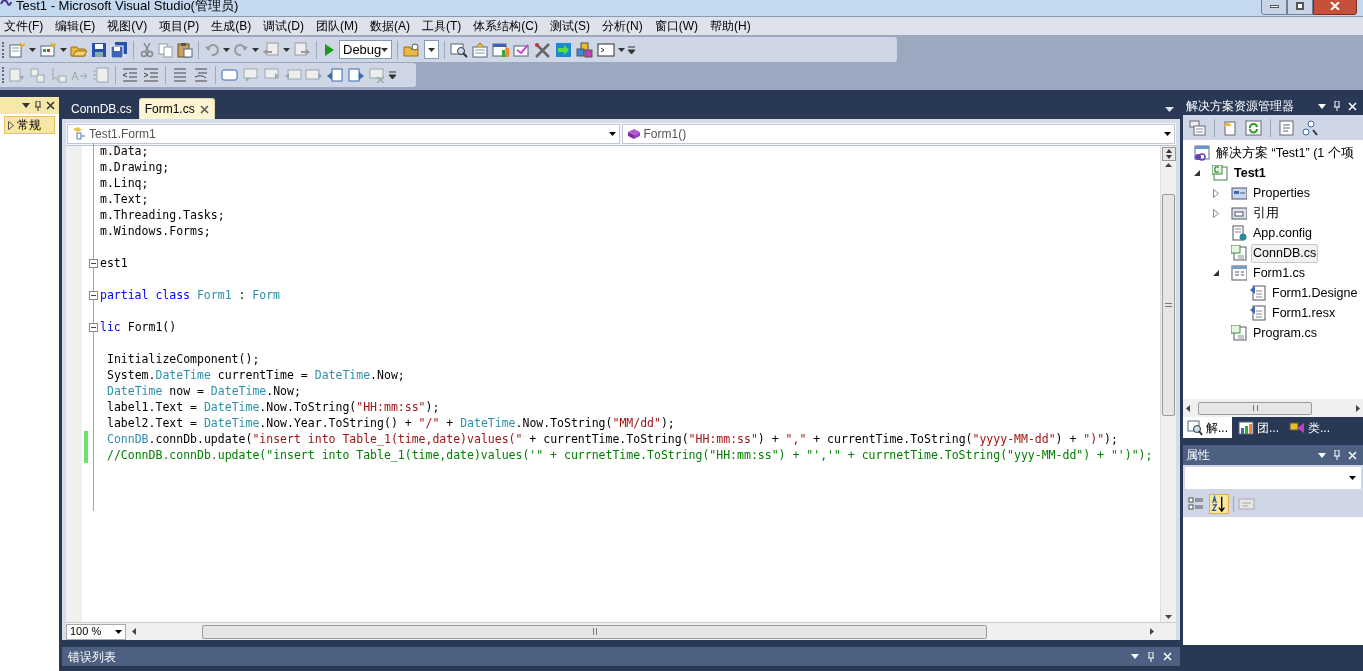  I want to click on bookmark-icon, so click(230, 75).